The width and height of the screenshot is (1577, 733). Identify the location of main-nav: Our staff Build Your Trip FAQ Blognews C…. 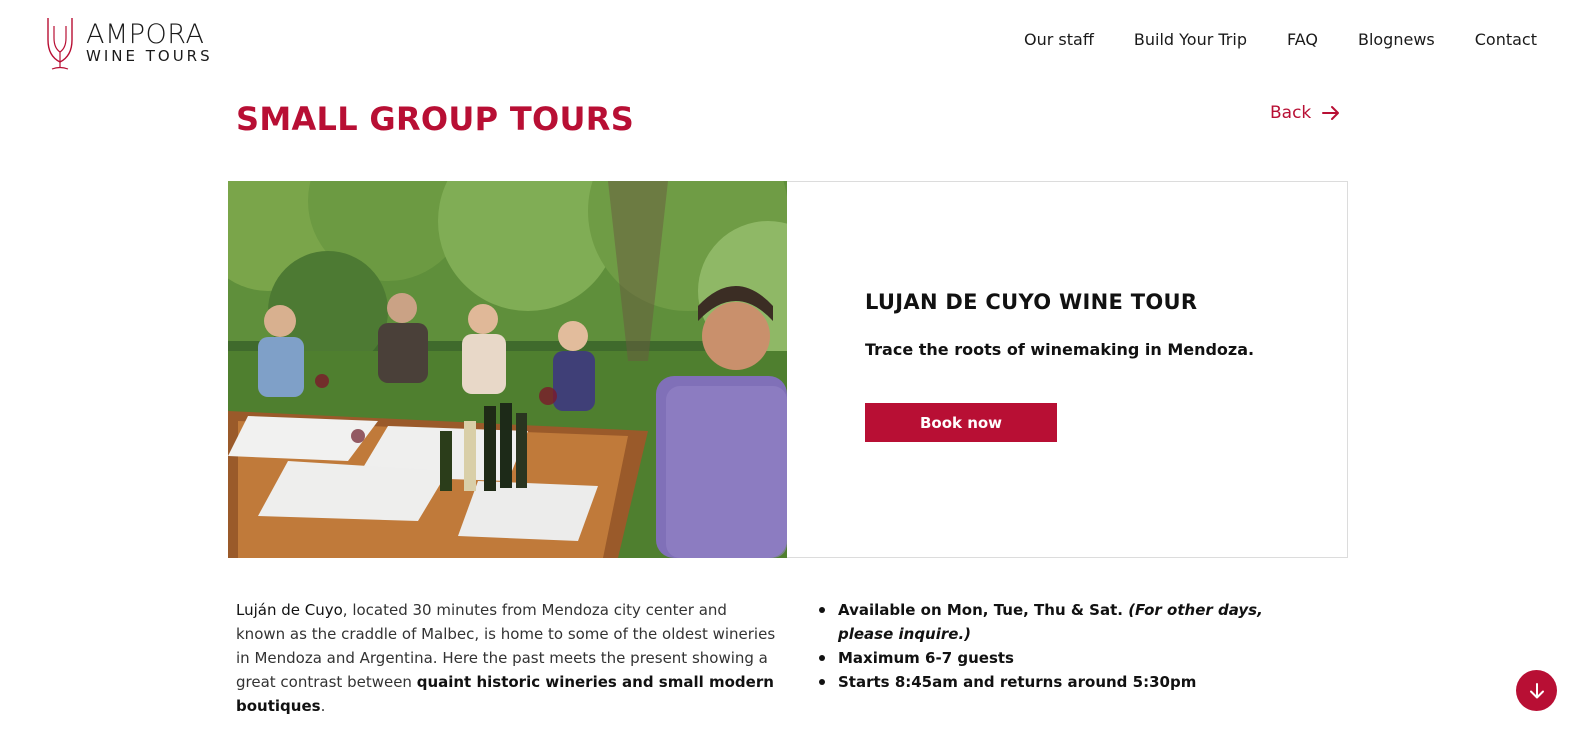
(1280, 39).